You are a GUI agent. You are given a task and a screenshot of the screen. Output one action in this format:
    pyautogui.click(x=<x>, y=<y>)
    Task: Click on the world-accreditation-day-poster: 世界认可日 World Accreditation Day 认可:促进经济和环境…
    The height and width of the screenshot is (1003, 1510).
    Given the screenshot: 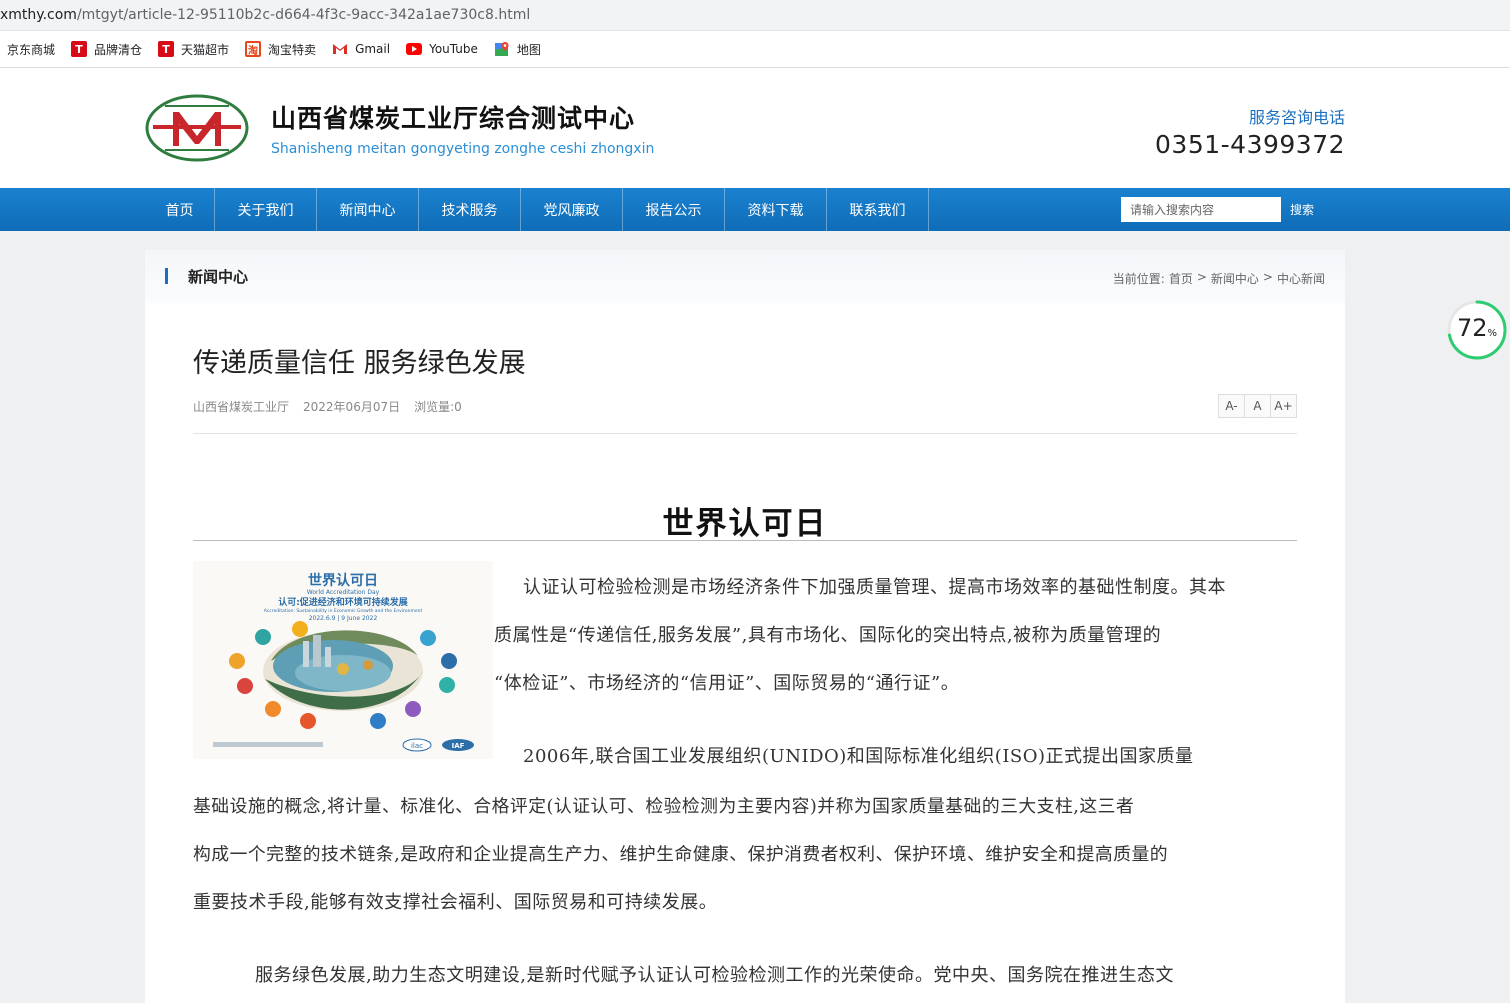 What is the action you would take?
    pyautogui.click(x=343, y=660)
    